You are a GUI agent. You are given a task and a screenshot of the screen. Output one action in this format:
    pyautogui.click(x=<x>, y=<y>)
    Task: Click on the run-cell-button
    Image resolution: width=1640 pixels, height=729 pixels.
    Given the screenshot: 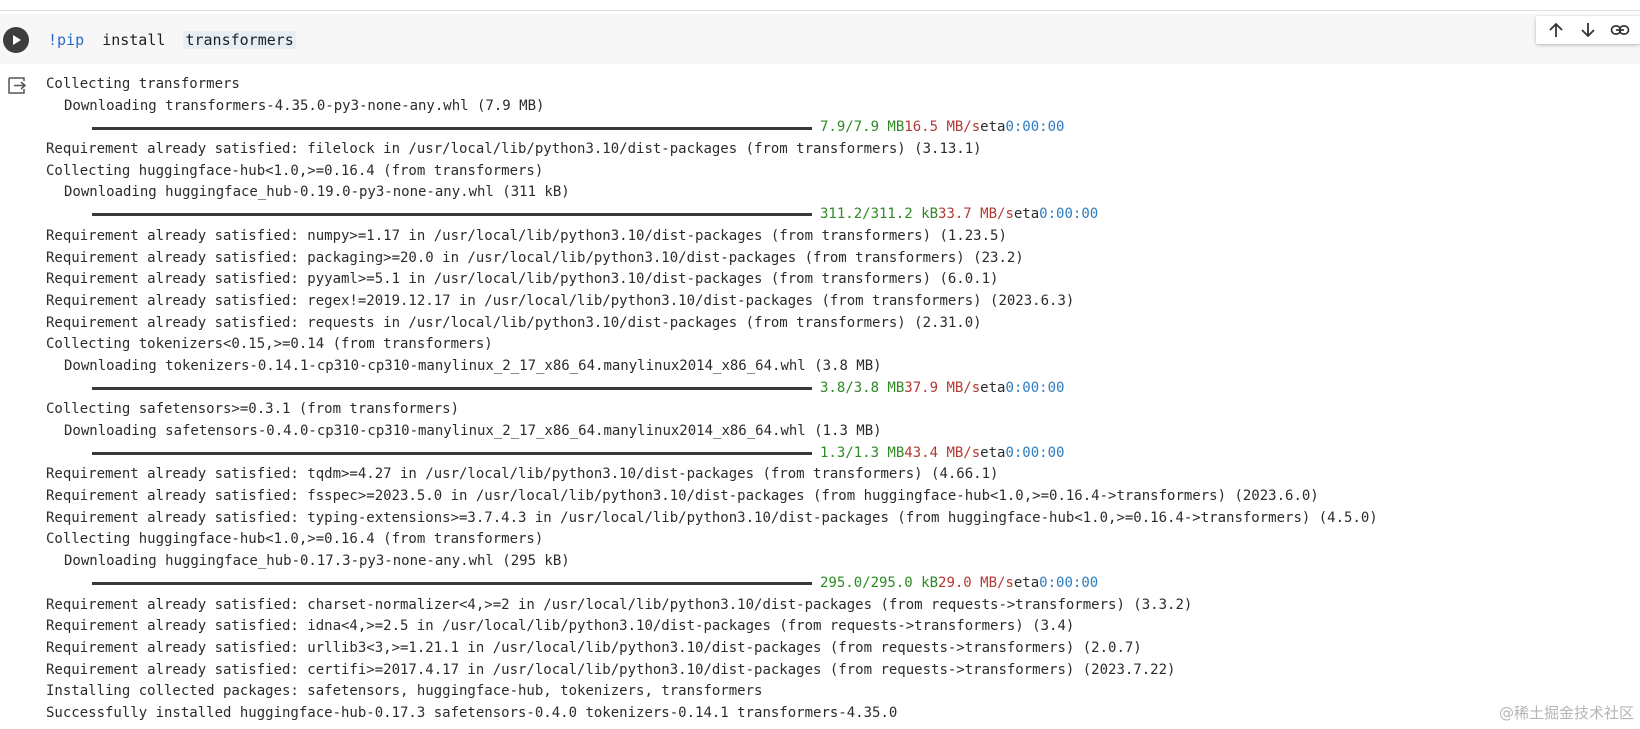 What is the action you would take?
    pyautogui.click(x=16, y=40)
    